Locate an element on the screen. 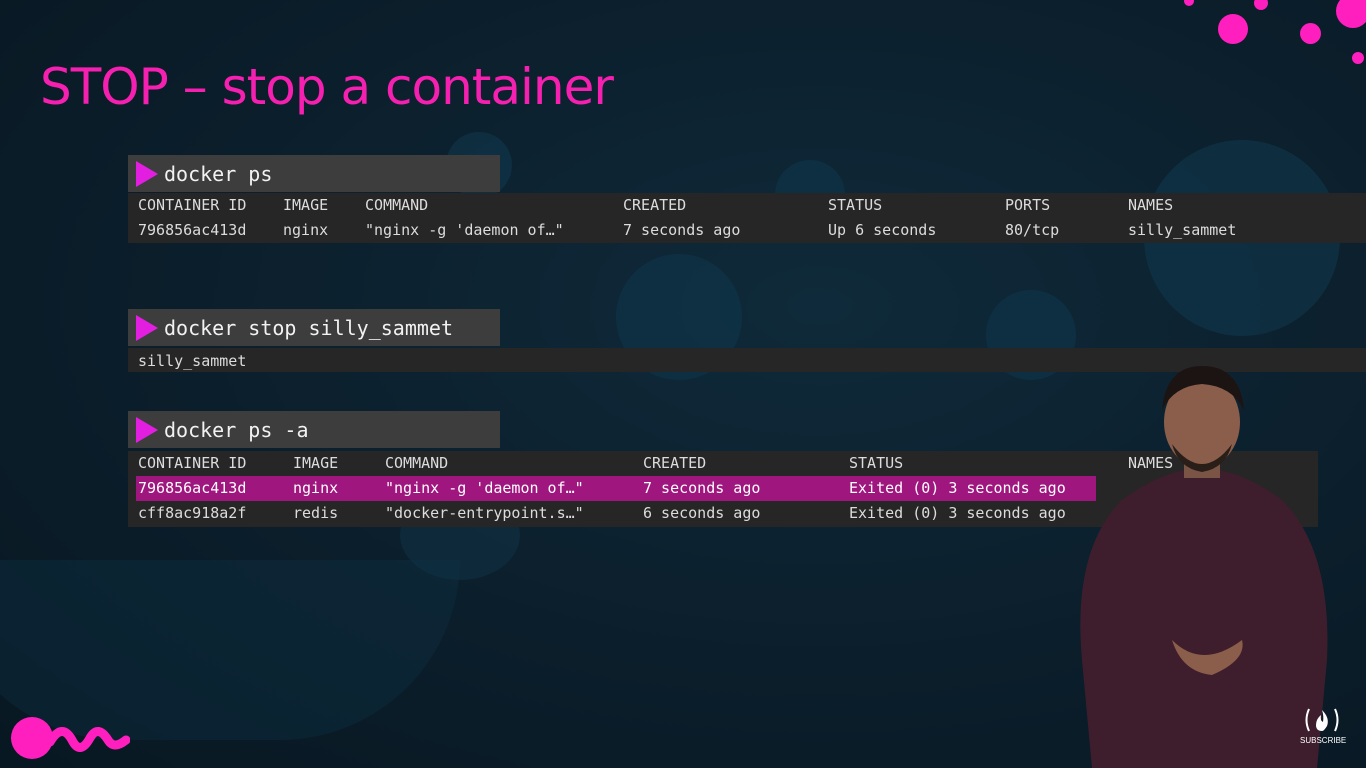 Image resolution: width=1366 pixels, height=768 pixels. command-text: docker ps -a is located at coordinates (236, 429).